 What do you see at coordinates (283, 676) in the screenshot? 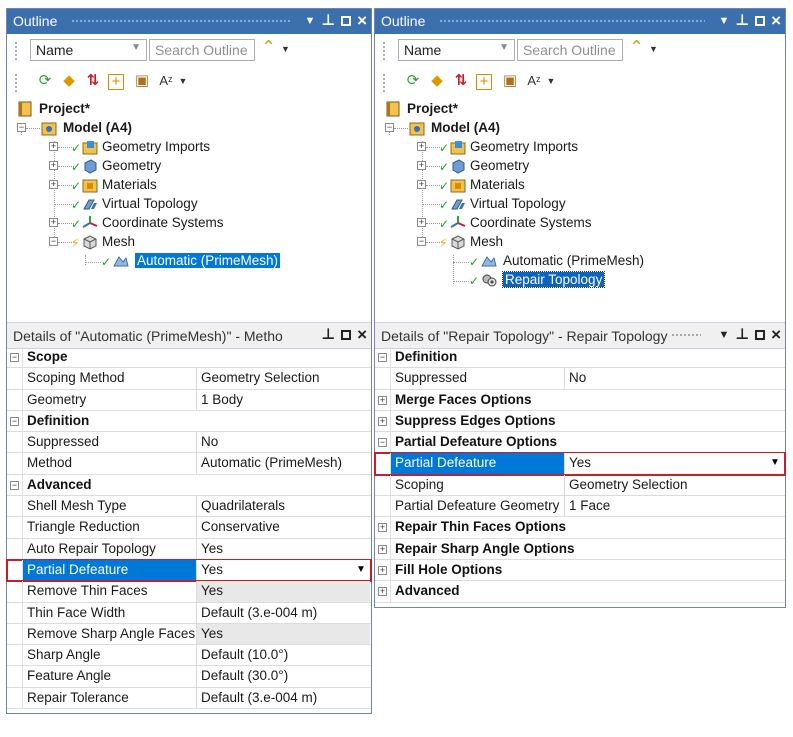
I see `prop-value: Default (30.0°)` at bounding box center [283, 676].